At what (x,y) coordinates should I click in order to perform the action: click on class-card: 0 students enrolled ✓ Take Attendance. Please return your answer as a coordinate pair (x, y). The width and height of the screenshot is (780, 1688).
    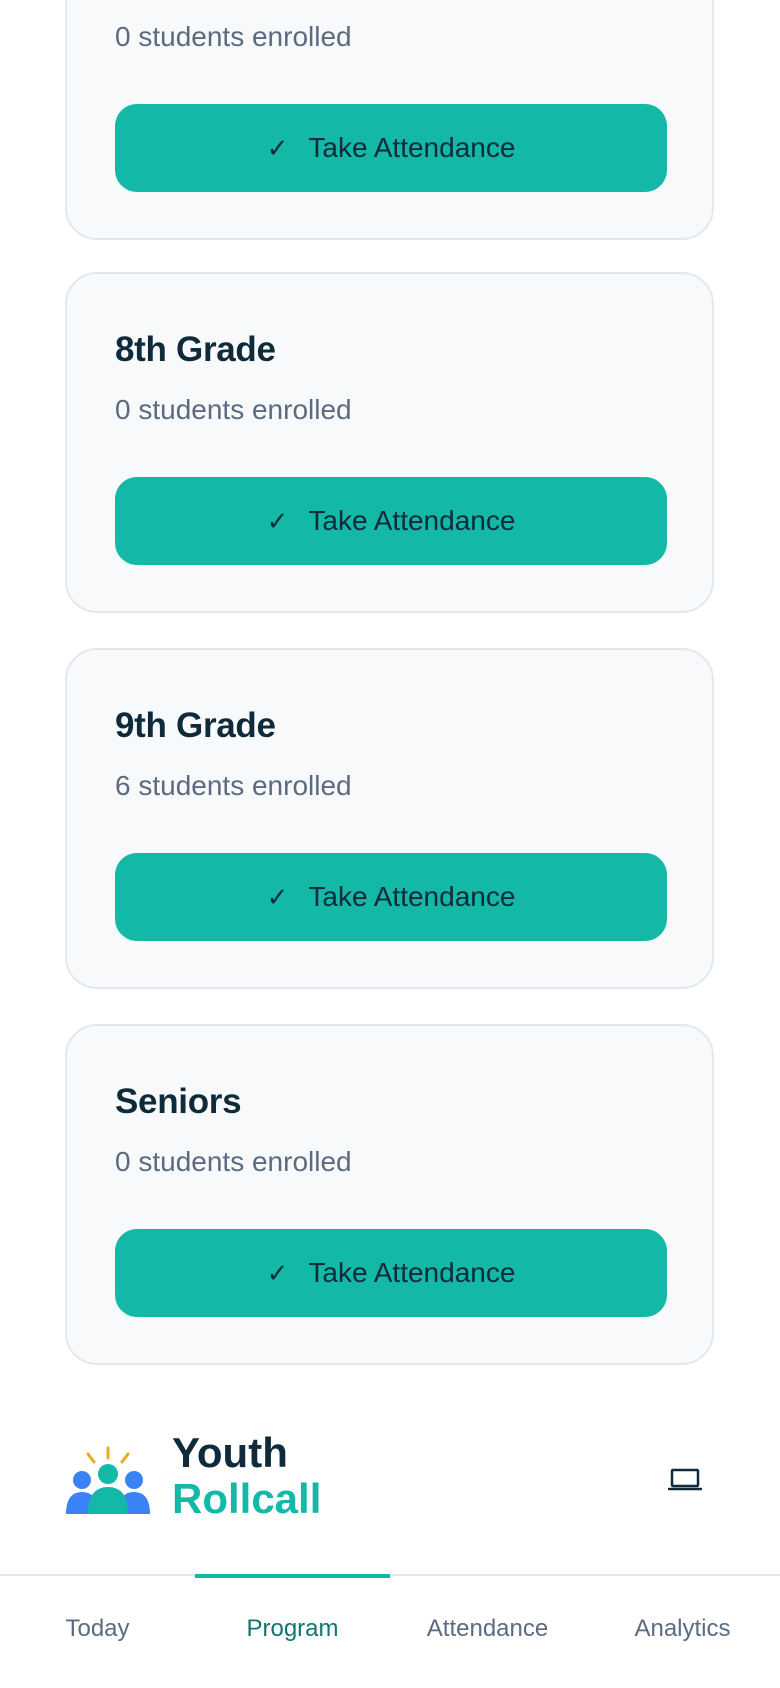
    Looking at the image, I should click on (389, 120).